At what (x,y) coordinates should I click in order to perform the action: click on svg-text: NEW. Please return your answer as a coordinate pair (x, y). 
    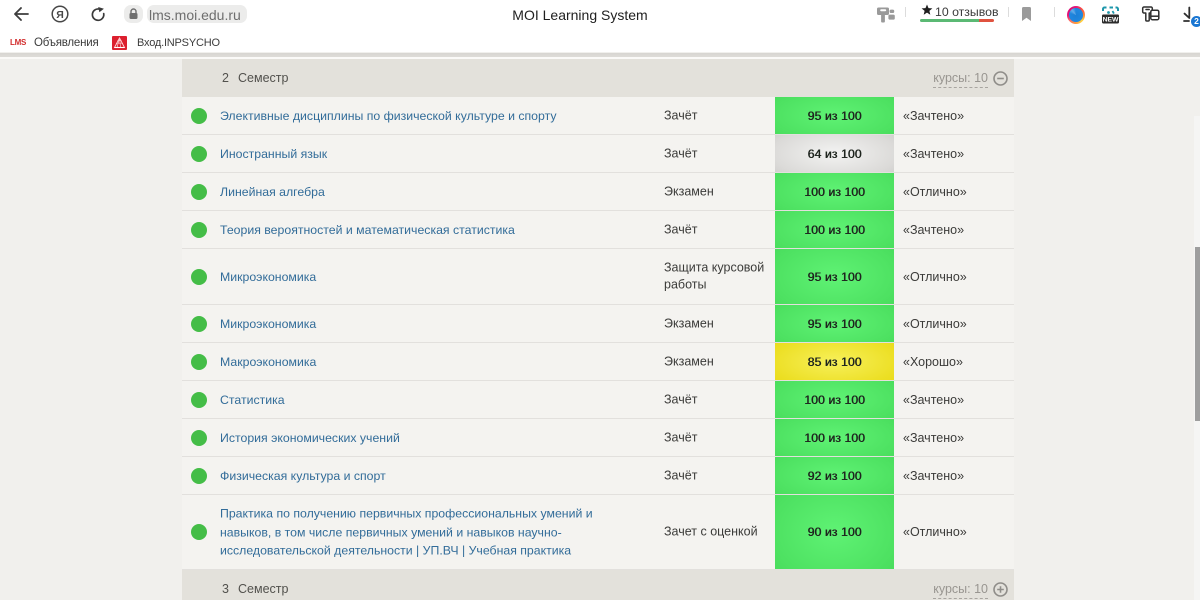
    Looking at the image, I should click on (1111, 19).